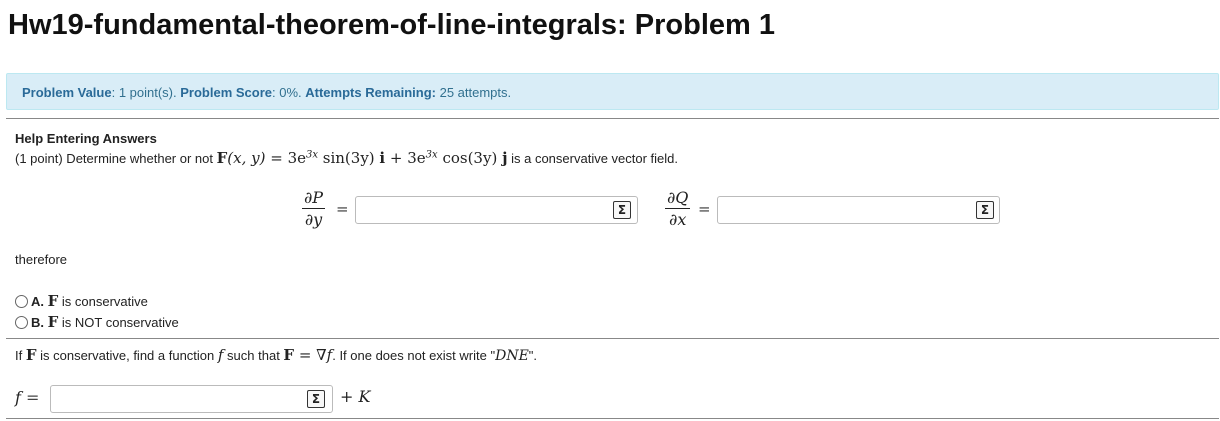 The width and height of the screenshot is (1220, 421). What do you see at coordinates (191, 399) in the screenshot?
I see `potential-function-input` at bounding box center [191, 399].